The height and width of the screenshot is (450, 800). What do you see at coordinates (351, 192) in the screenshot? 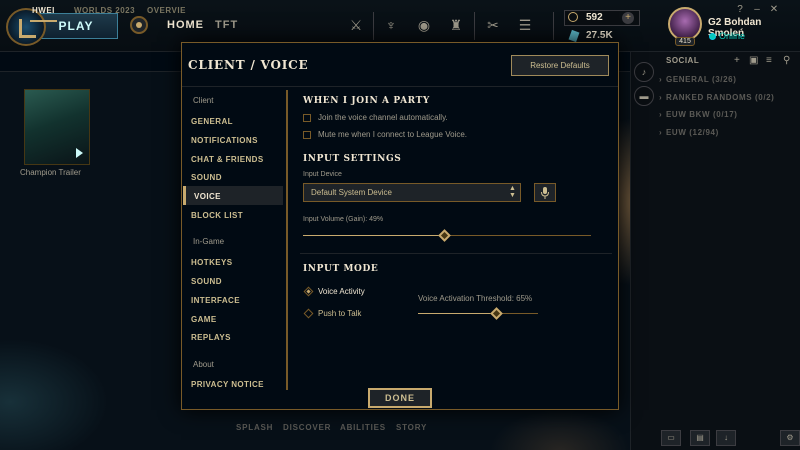
I see `input-device-value: Default System Device` at bounding box center [351, 192].